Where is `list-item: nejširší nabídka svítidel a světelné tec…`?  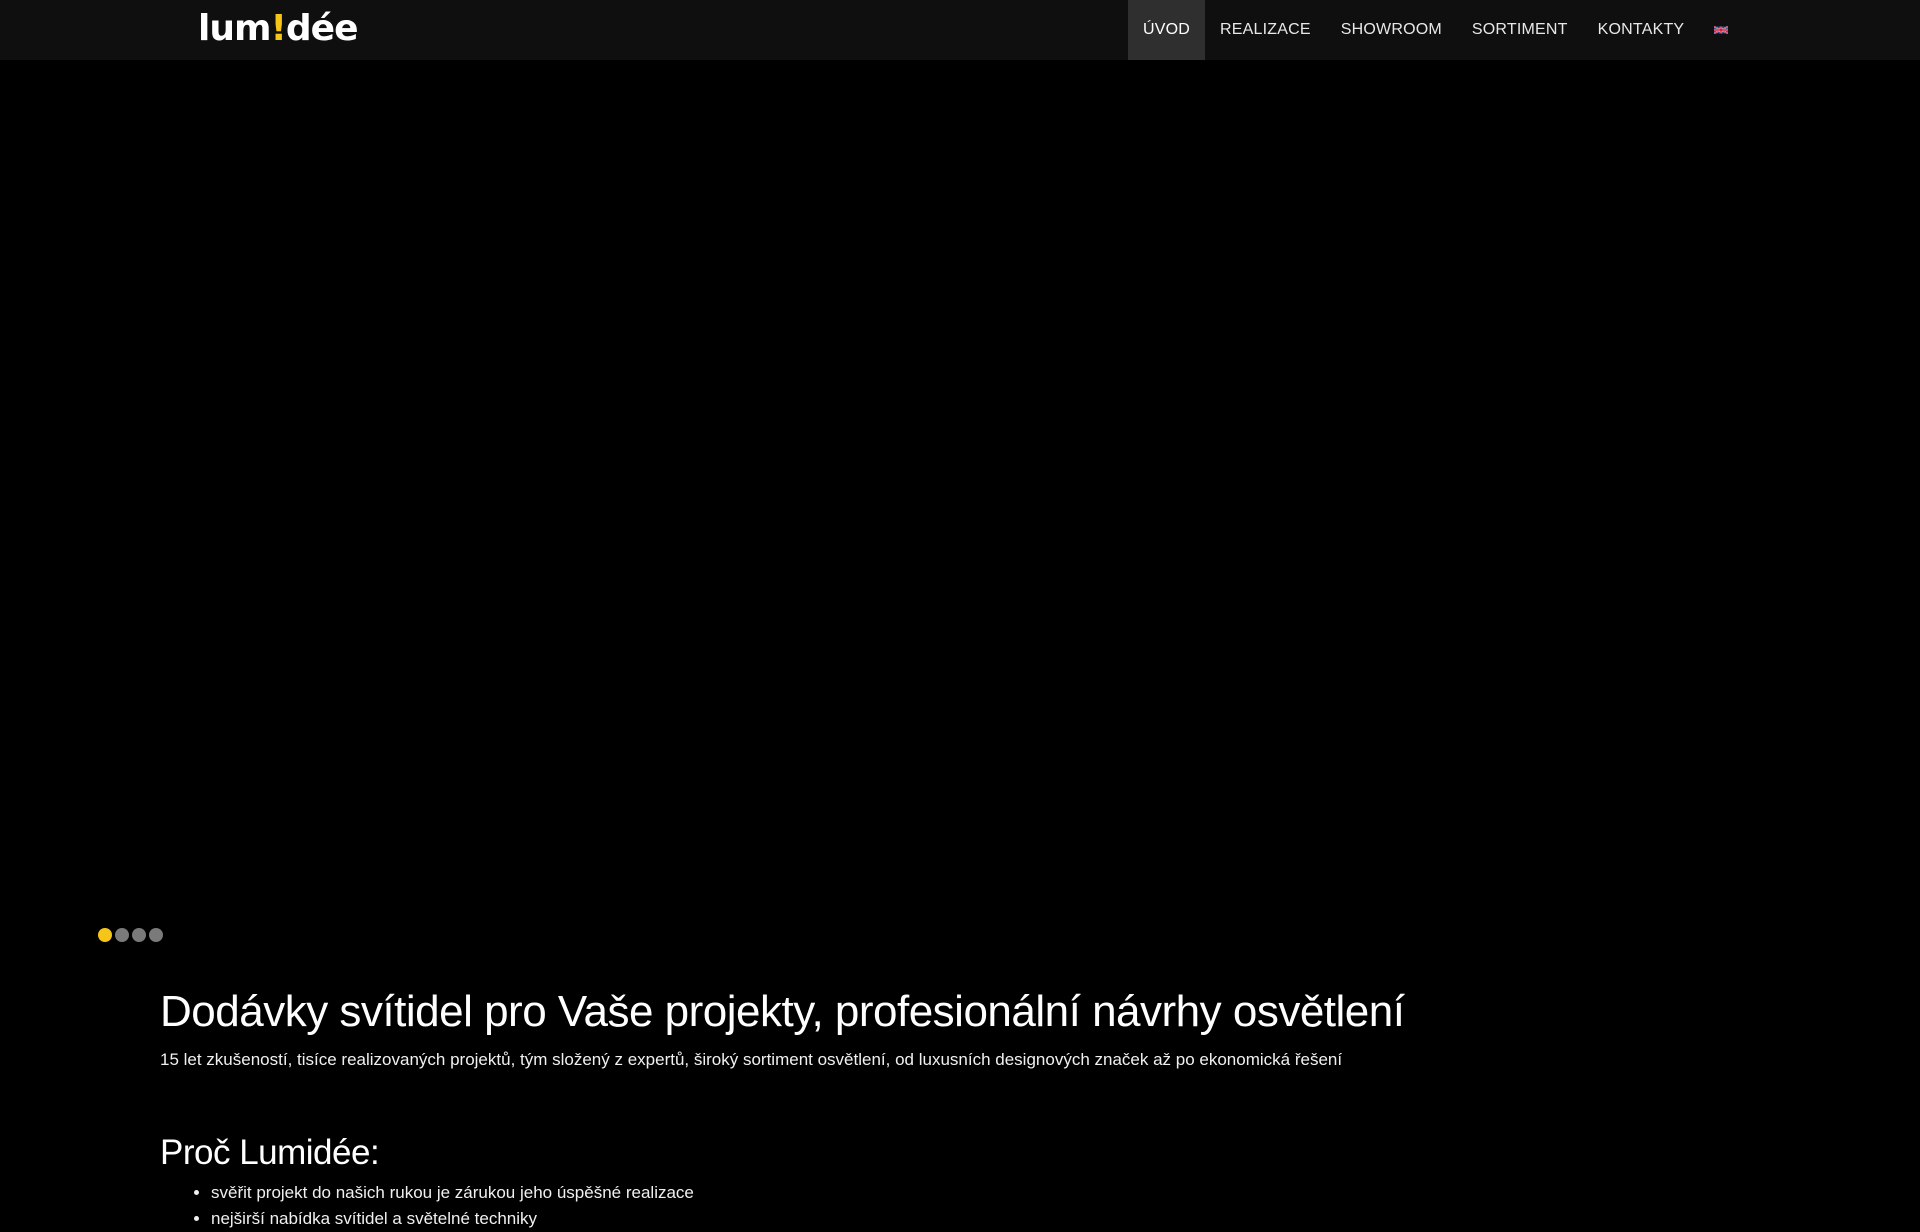 list-item: nejširší nabídka svítidel a světelné tec… is located at coordinates (985, 1219).